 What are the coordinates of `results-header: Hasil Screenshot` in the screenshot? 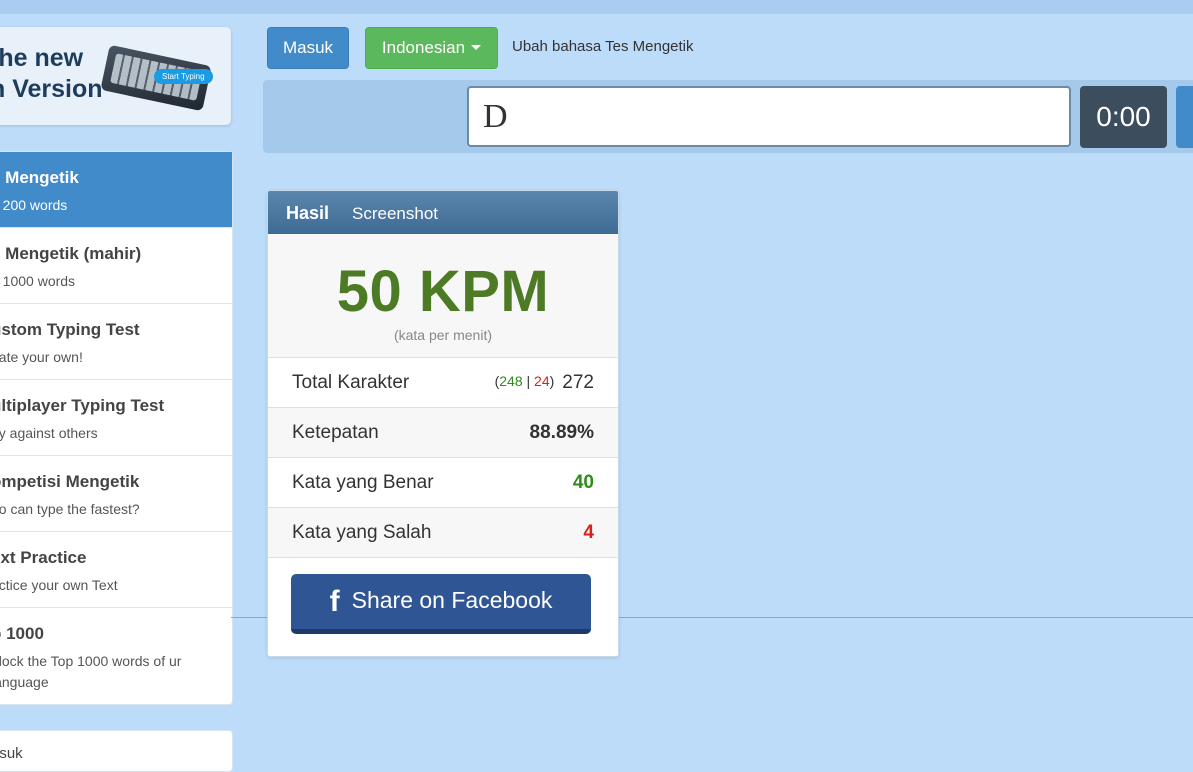 It's located at (443, 212).